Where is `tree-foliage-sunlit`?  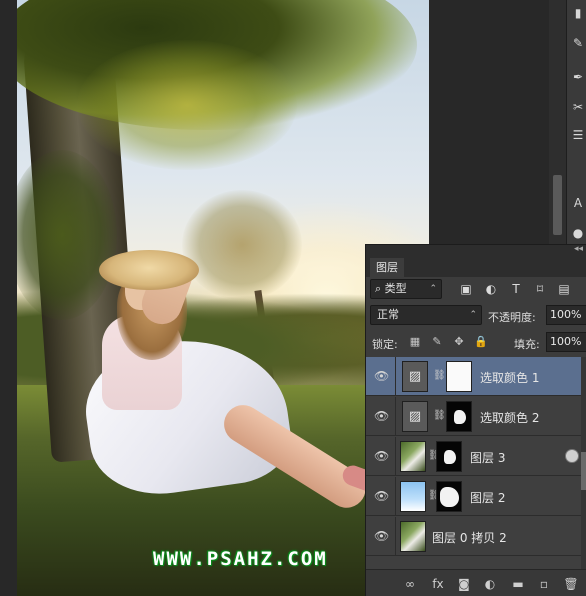 tree-foliage-sunlit is located at coordinates (187, 105).